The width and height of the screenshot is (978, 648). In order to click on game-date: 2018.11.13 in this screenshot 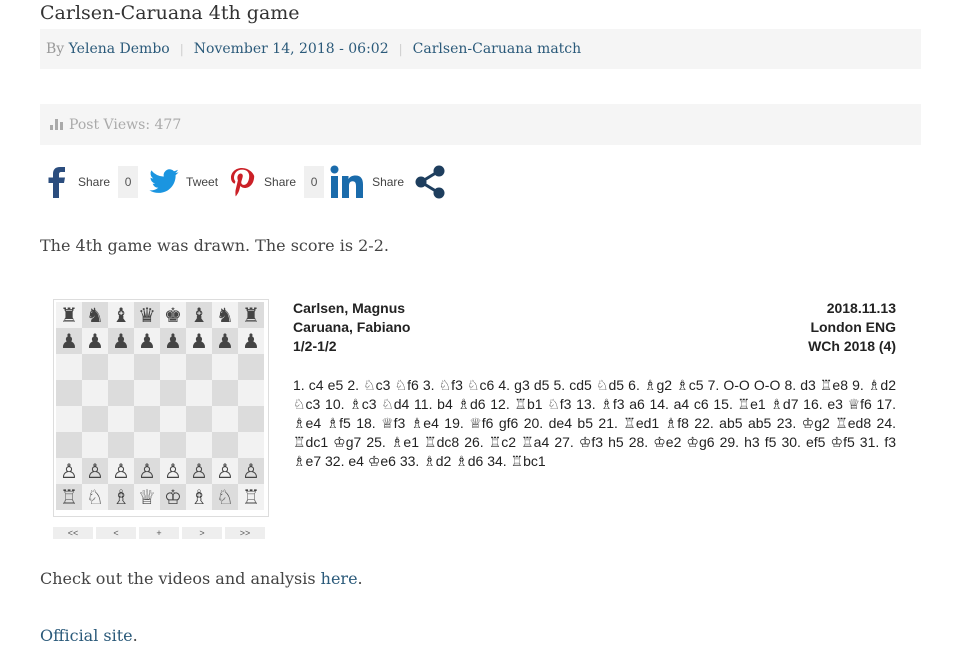, I will do `click(861, 308)`.